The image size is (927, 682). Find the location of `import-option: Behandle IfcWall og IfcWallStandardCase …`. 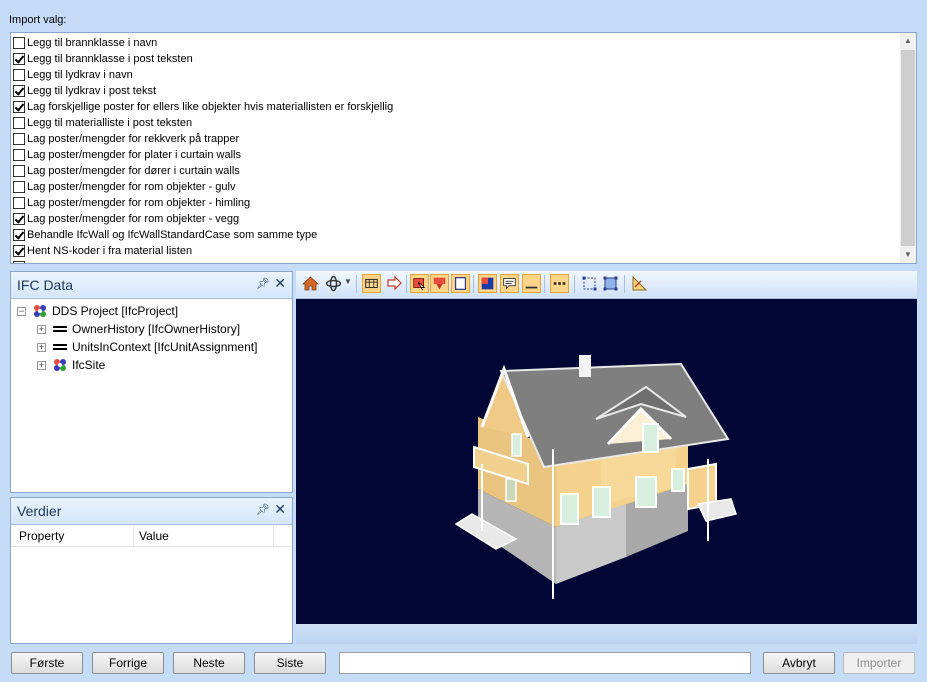

import-option: Behandle IfcWall og IfcWallStandardCase … is located at coordinates (455, 235).